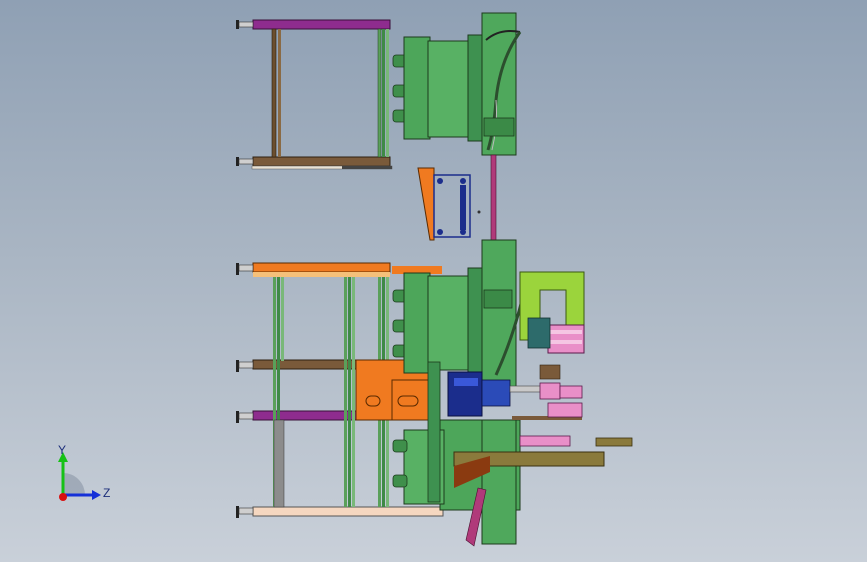 The image size is (867, 562). I want to click on lime-bracket, so click(552, 312).